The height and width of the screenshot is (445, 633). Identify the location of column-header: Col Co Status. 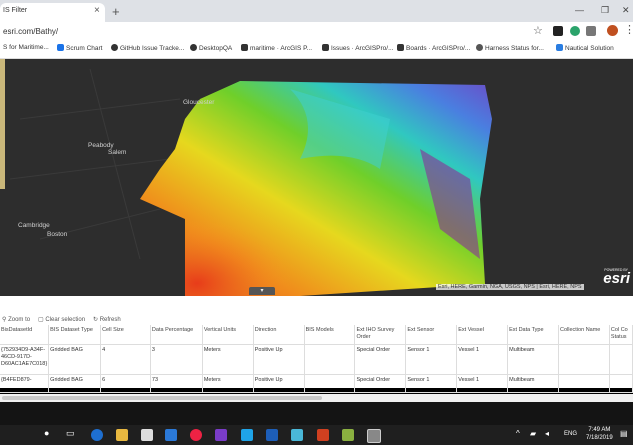
(621, 335).